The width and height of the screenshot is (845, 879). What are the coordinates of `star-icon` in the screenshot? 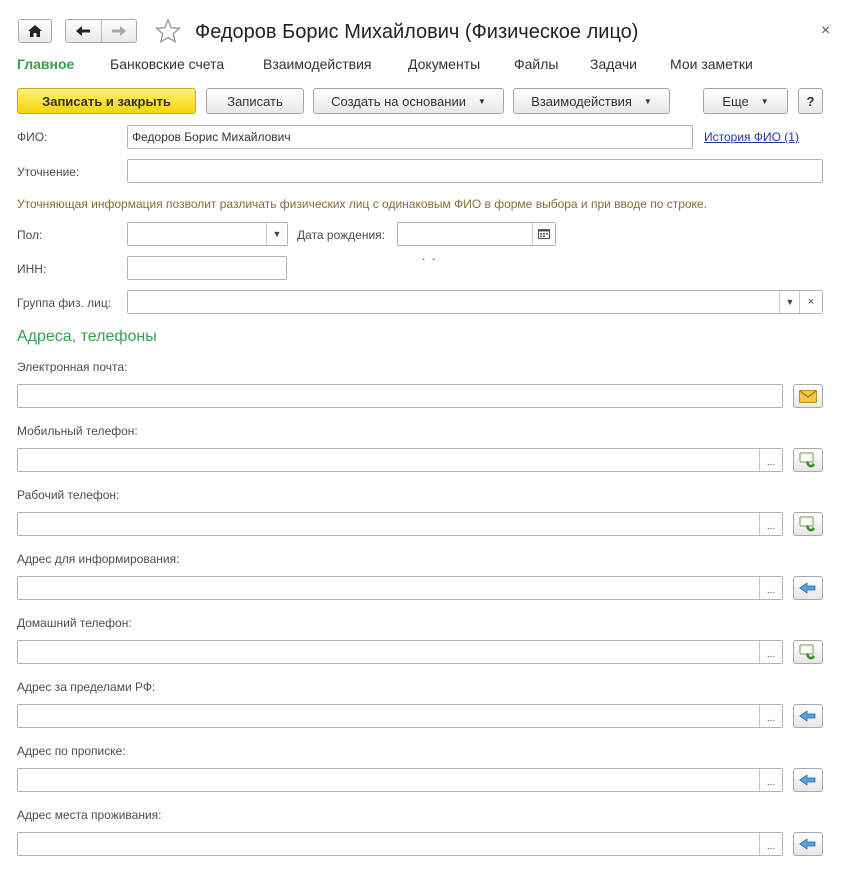 It's located at (168, 31).